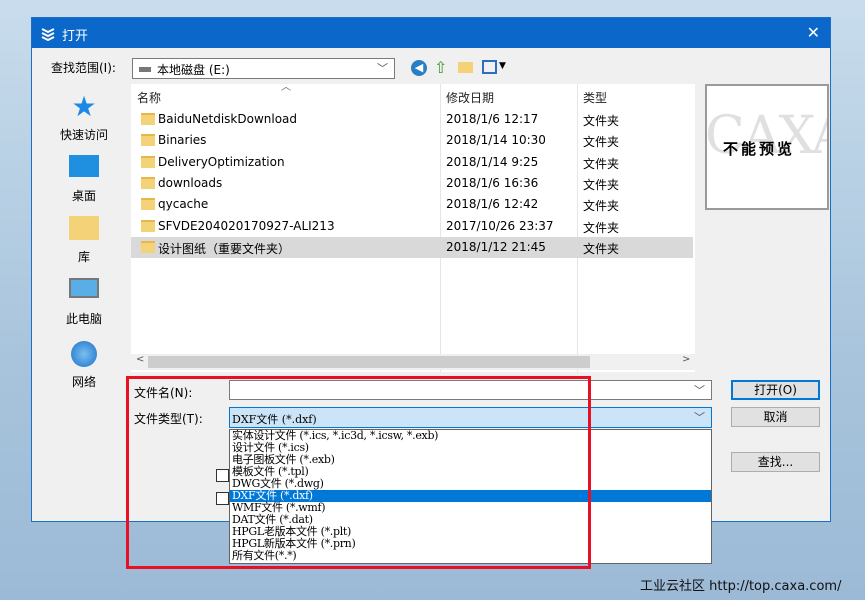  I want to click on file-name: 设计图纸（重要文件夹）, so click(224, 248).